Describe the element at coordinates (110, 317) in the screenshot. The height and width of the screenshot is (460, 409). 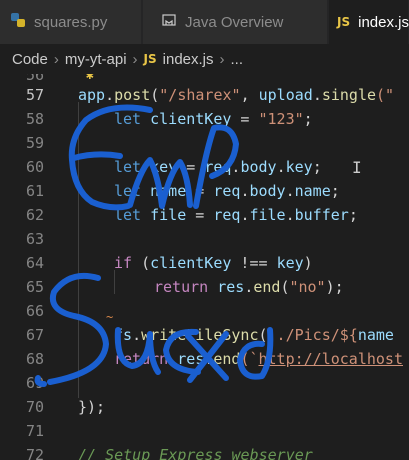
I see `squiggle-marker-icon: ~` at that location.